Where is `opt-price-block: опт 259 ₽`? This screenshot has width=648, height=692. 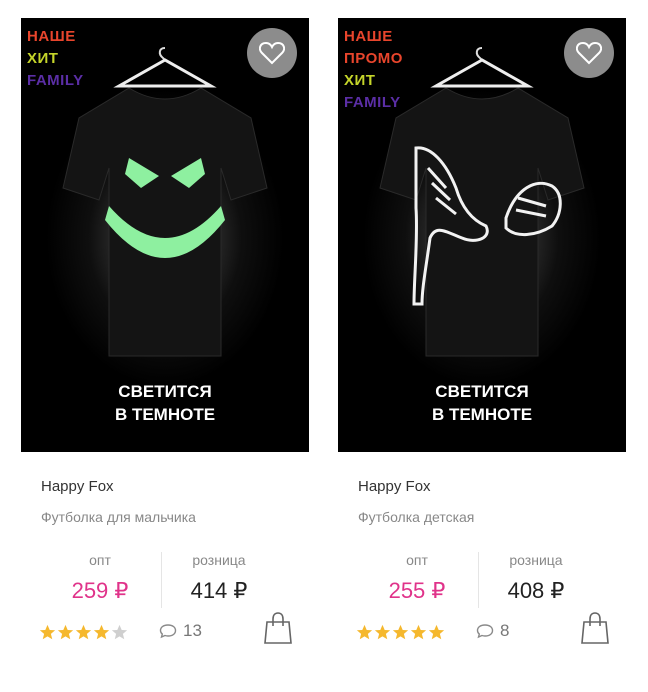
opt-price-block: опт 259 ₽ is located at coordinates (100, 579).